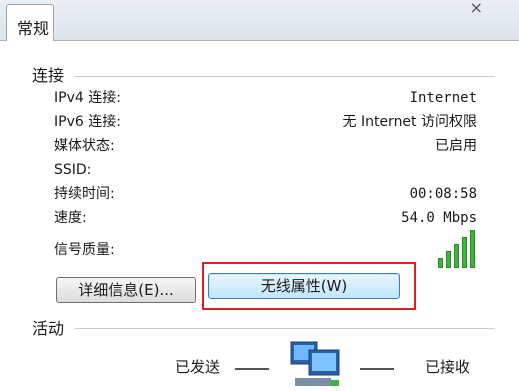  Describe the element at coordinates (51, 74) in the screenshot. I see `connection-group-title: 连接` at that location.